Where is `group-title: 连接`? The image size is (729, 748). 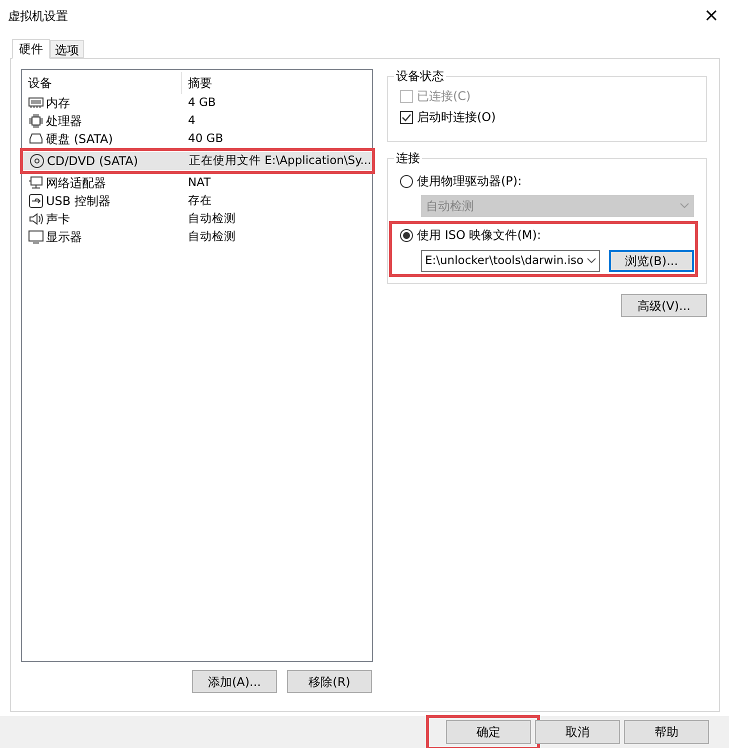 group-title: 连接 is located at coordinates (408, 158).